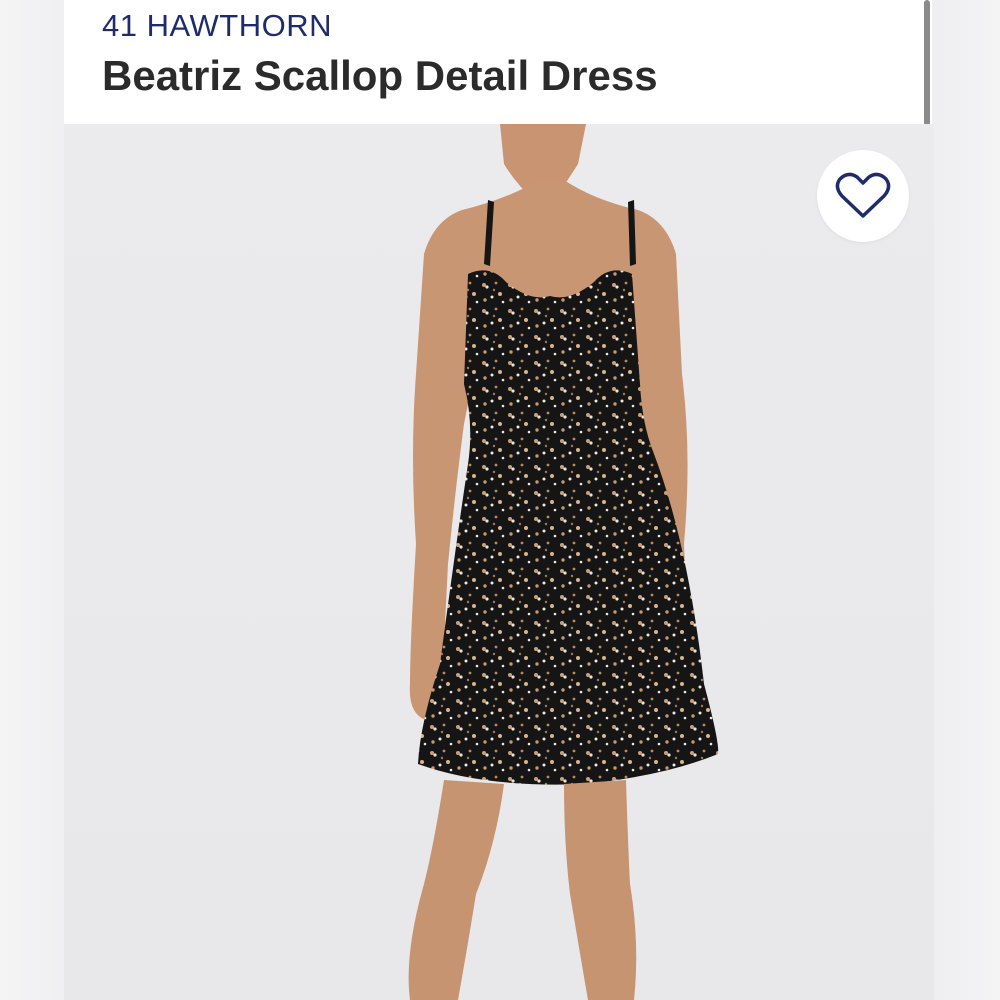  Describe the element at coordinates (217, 26) in the screenshot. I see `brand-name: 41 HAWTHORN` at that location.